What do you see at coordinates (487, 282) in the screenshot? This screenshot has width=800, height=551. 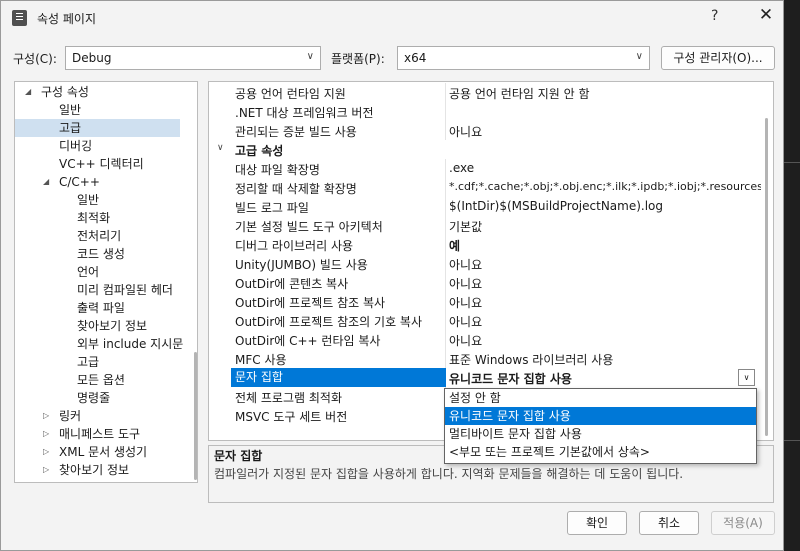 I see `property-row: OutDir에 콘텐츠 복사 아니요` at bounding box center [487, 282].